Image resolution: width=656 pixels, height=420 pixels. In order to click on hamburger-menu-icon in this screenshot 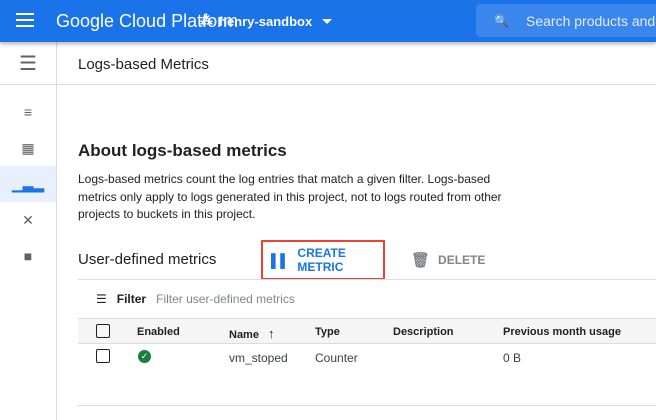, I will do `click(25, 20)`.